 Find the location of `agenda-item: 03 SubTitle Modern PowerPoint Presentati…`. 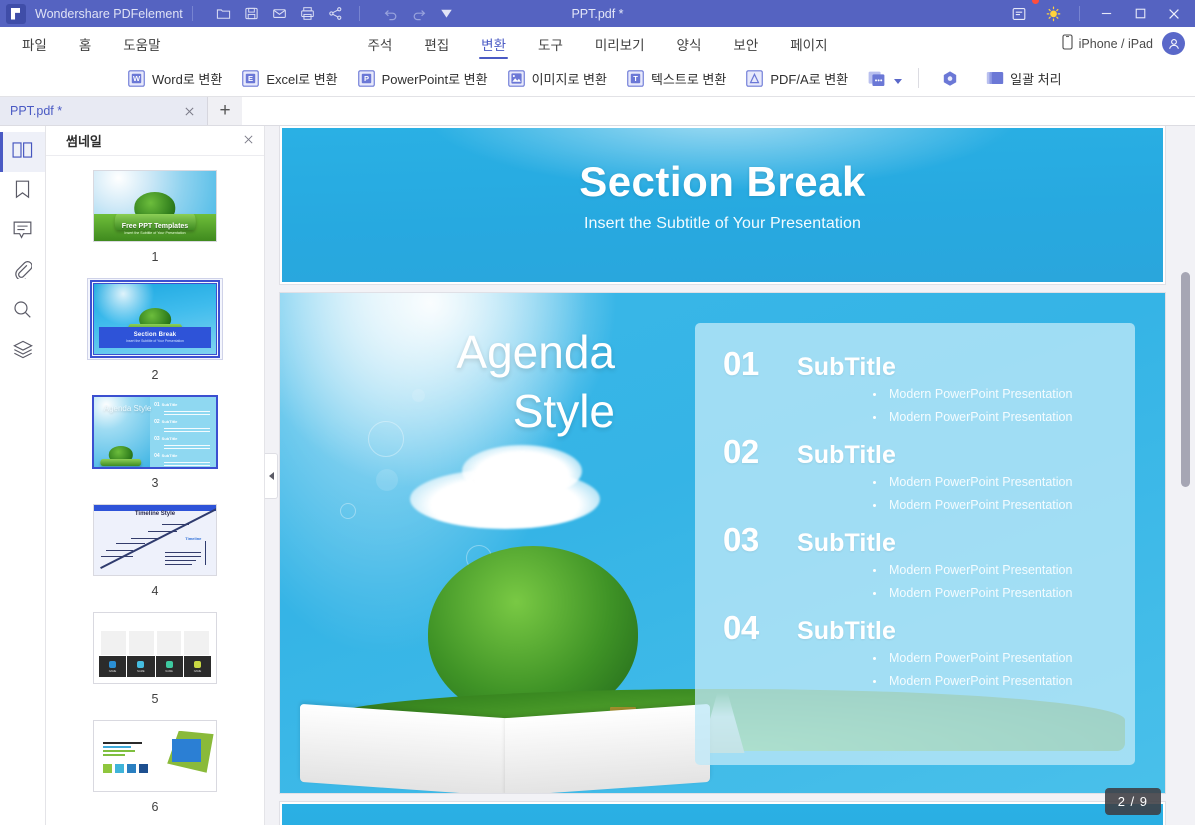

agenda-item: 03 SubTitle Modern PowerPoint Presentati… is located at coordinates (919, 560).